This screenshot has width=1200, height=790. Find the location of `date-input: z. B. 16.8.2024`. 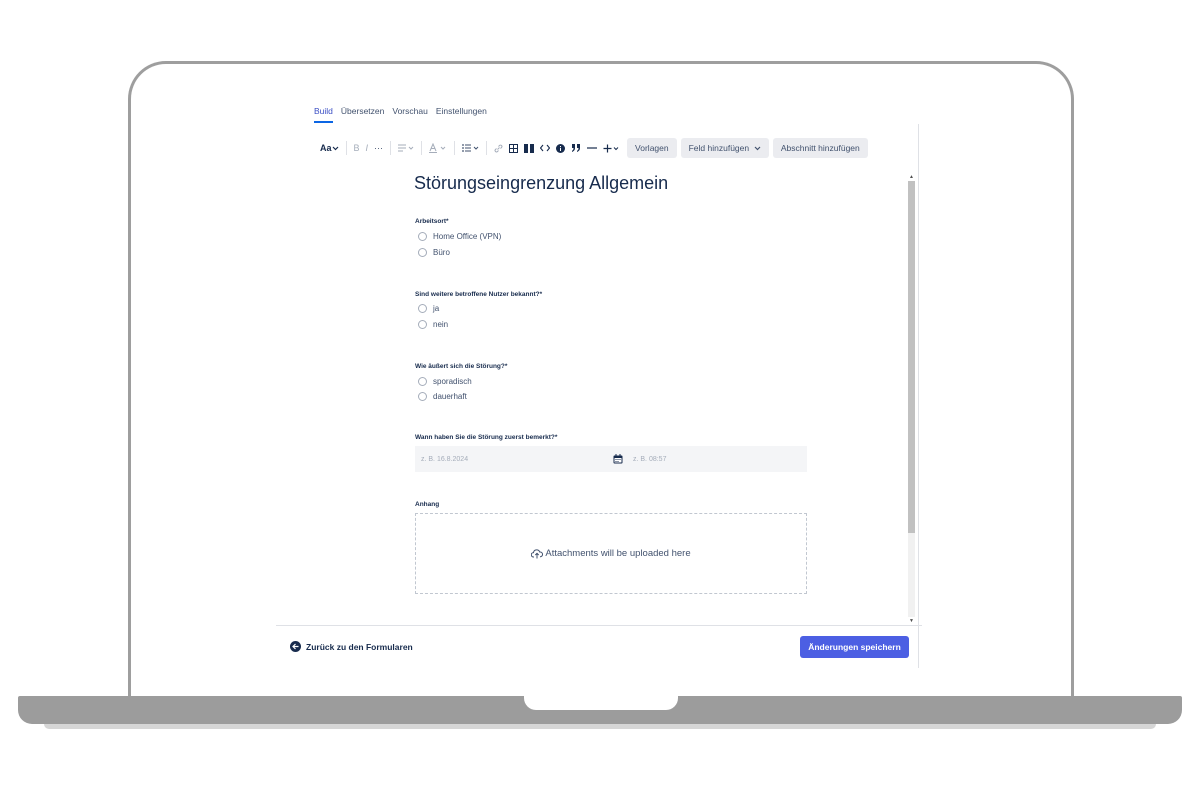

date-input: z. B. 16.8.2024 is located at coordinates (513, 459).